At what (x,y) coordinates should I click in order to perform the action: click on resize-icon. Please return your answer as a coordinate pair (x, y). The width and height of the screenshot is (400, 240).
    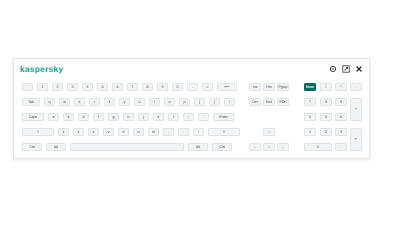
    Looking at the image, I should click on (346, 69).